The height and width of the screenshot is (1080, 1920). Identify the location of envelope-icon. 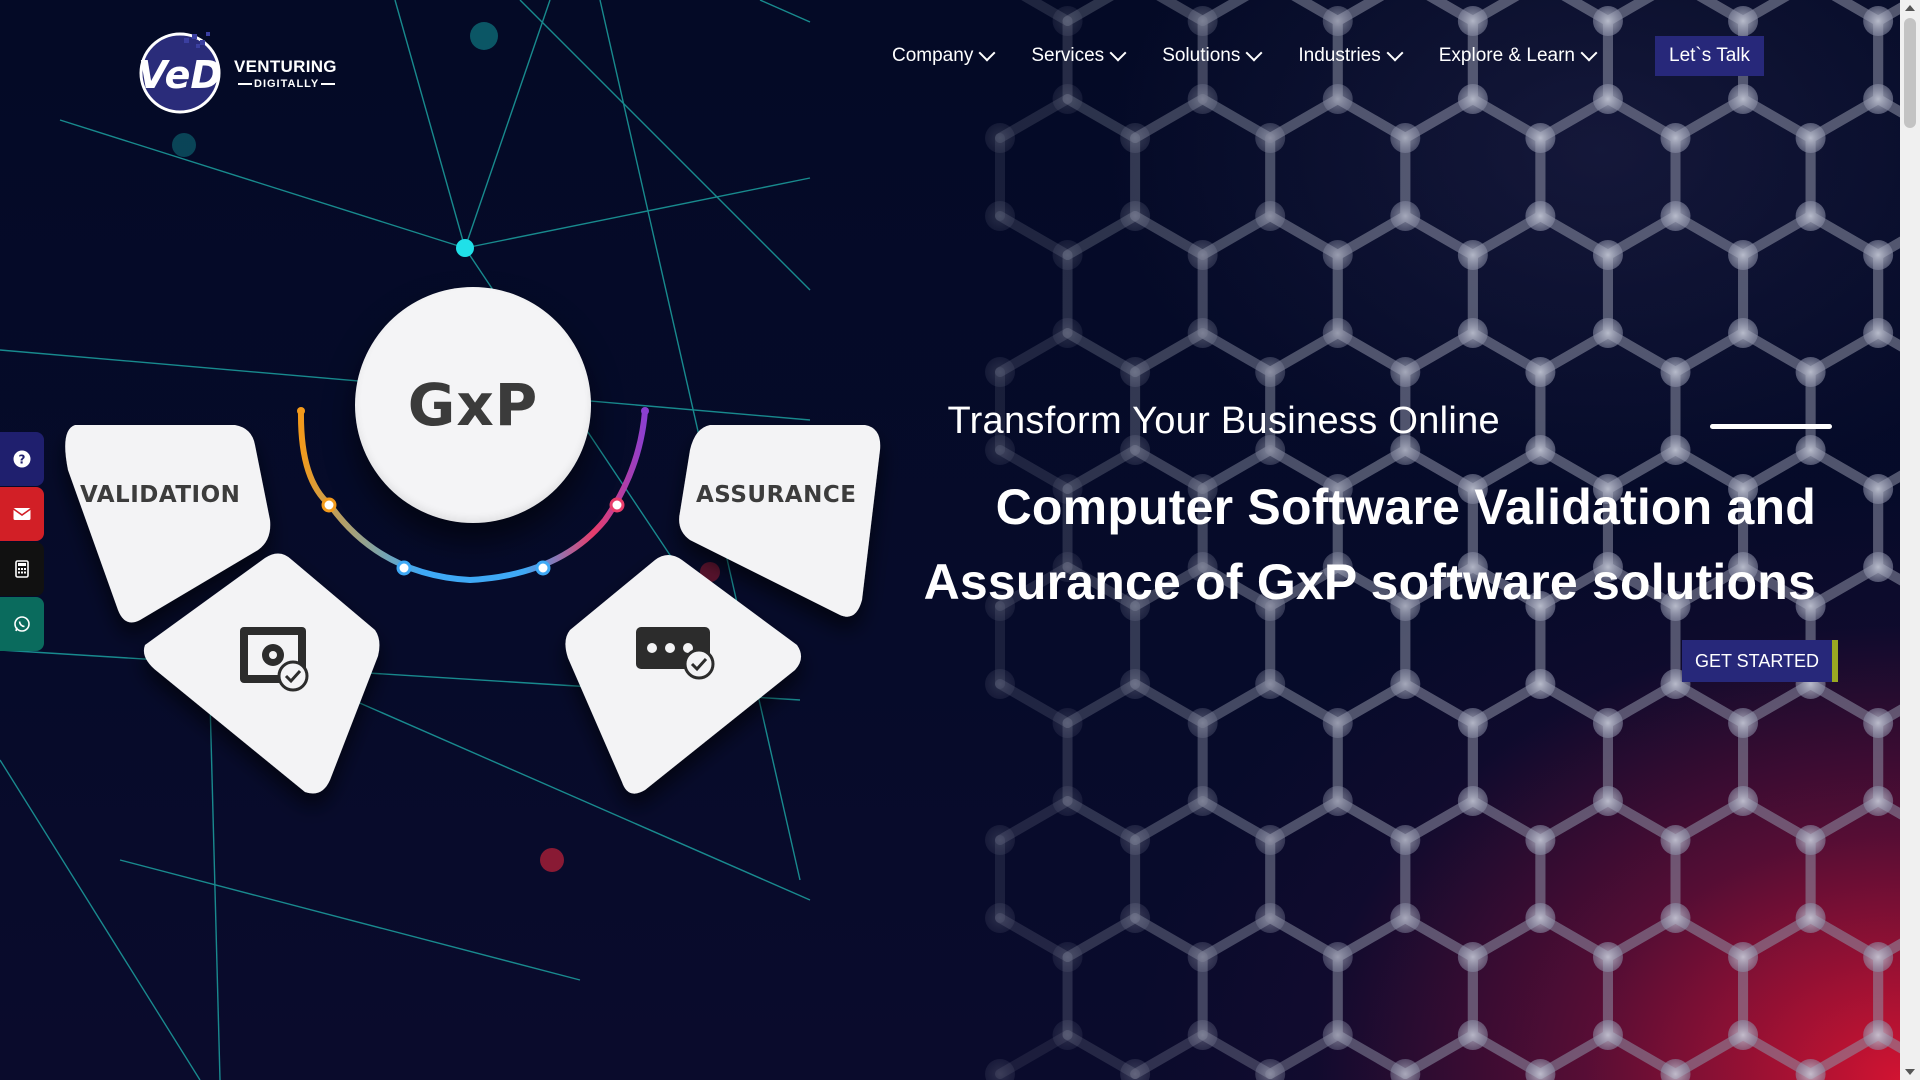
(22, 514).